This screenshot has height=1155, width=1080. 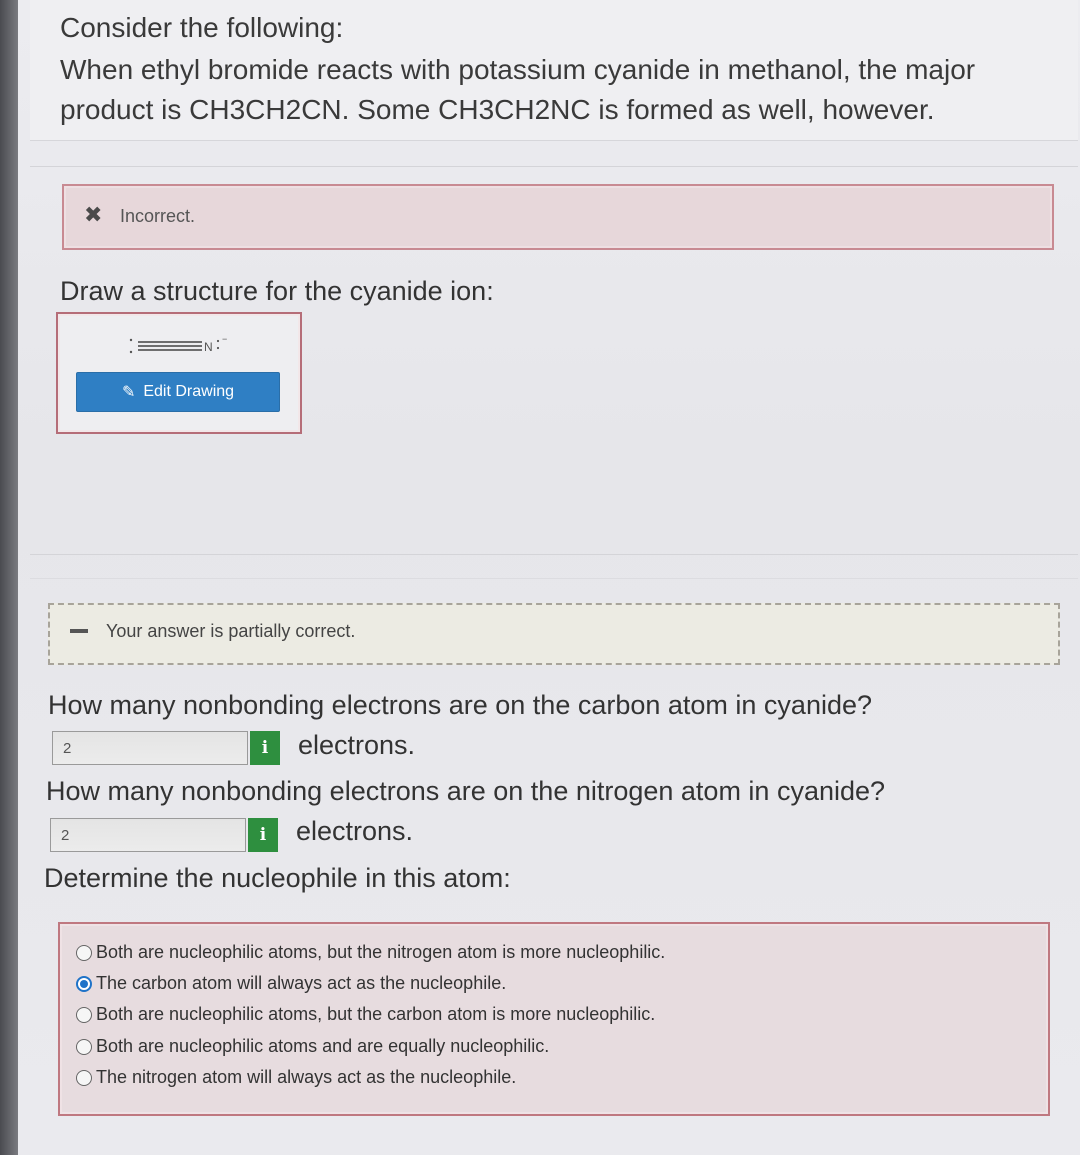 I want to click on draw-question: Draw a structure for the cyanide ion:, so click(x=277, y=291).